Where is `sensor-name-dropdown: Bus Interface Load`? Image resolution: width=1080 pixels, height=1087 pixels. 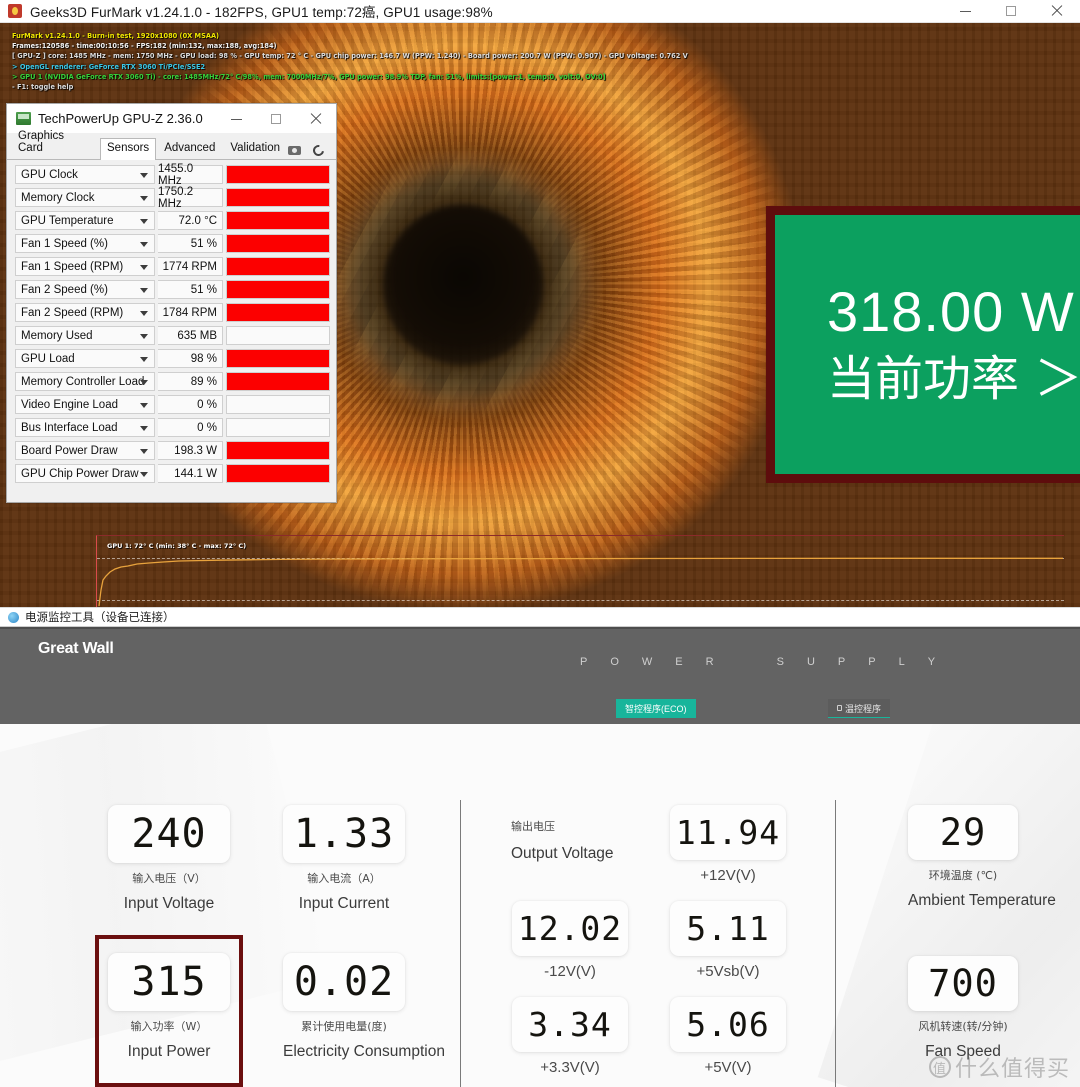 sensor-name-dropdown: Bus Interface Load is located at coordinates (85, 427).